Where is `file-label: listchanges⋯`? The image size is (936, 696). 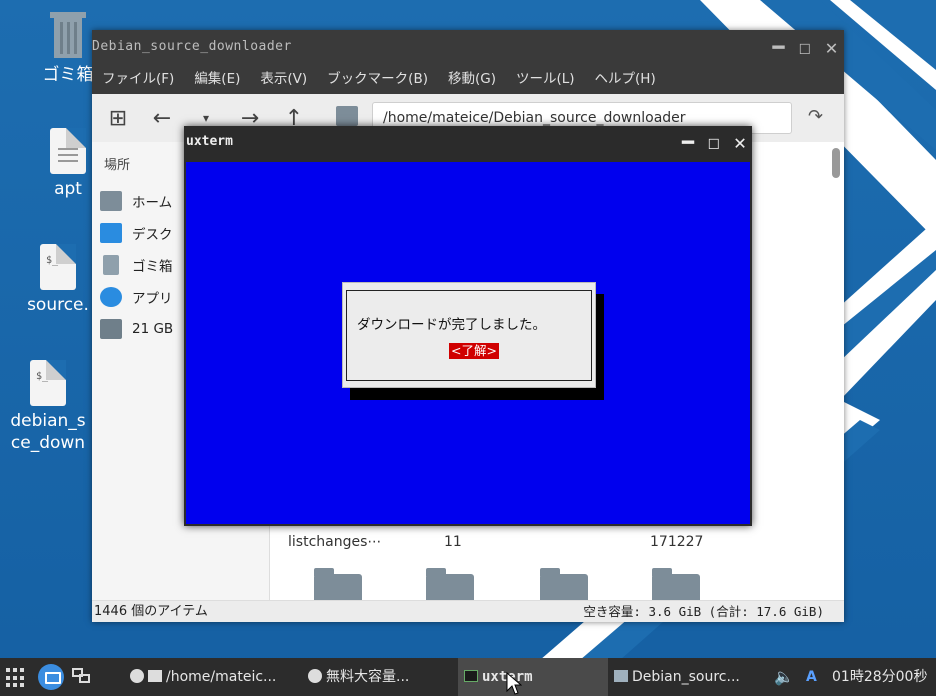
file-label: listchanges⋯ is located at coordinates (334, 542).